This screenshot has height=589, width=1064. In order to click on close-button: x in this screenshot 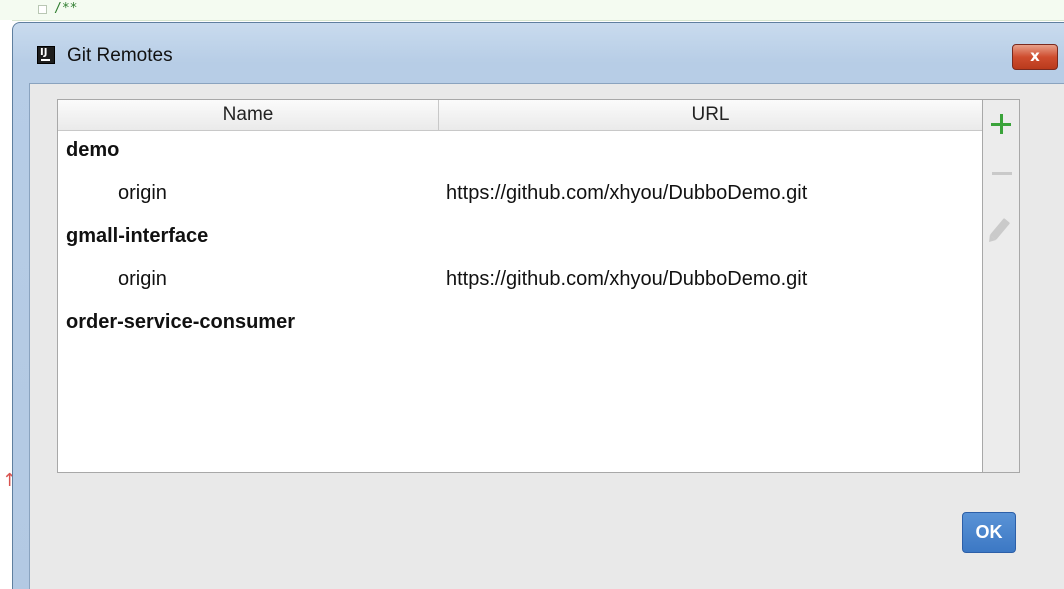, I will do `click(1035, 57)`.